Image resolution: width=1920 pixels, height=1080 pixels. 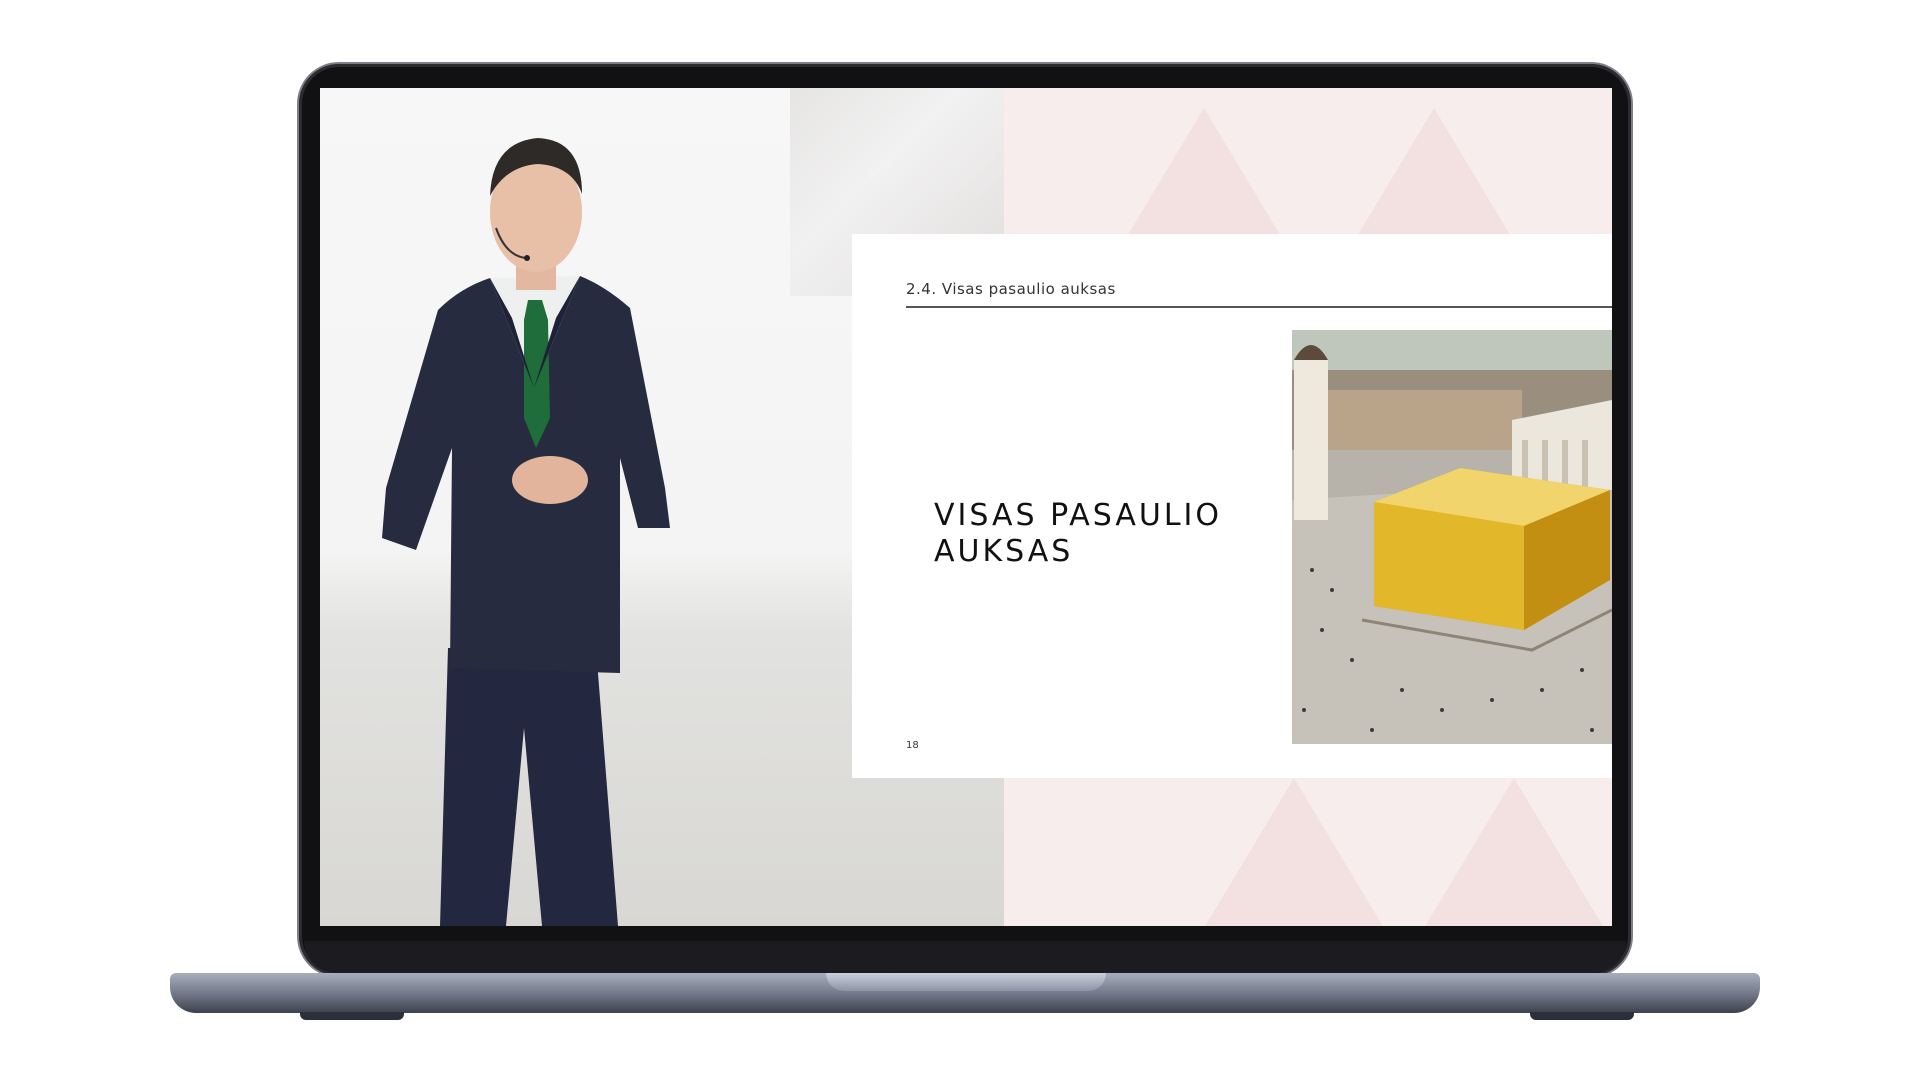 I want to click on slide-title: VISAS PASAULIO AUKSAS, so click(x=1104, y=534).